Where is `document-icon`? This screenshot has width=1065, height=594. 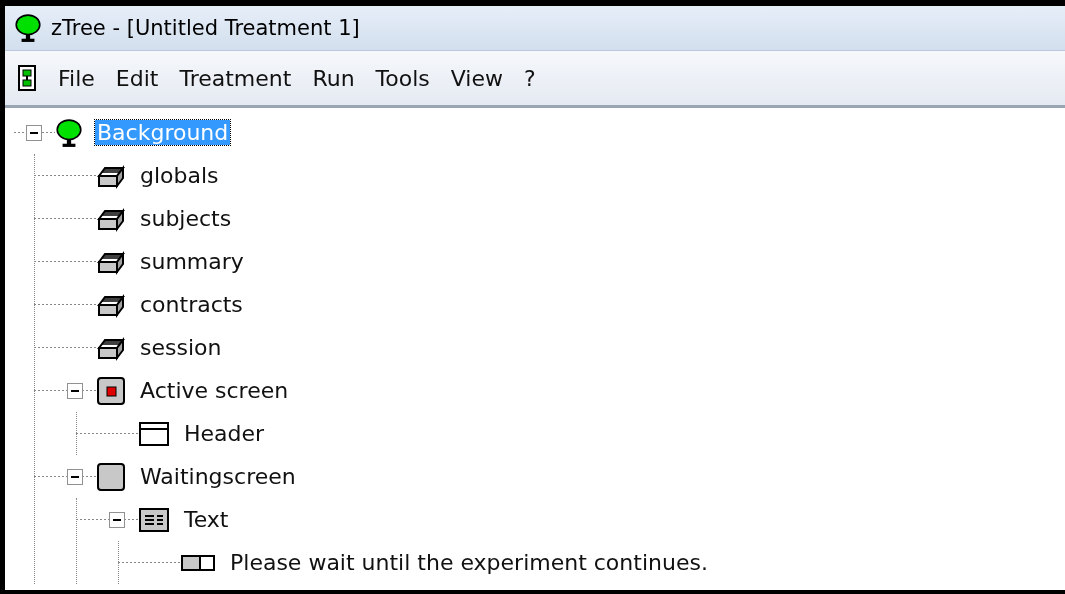
document-icon is located at coordinates (27, 78).